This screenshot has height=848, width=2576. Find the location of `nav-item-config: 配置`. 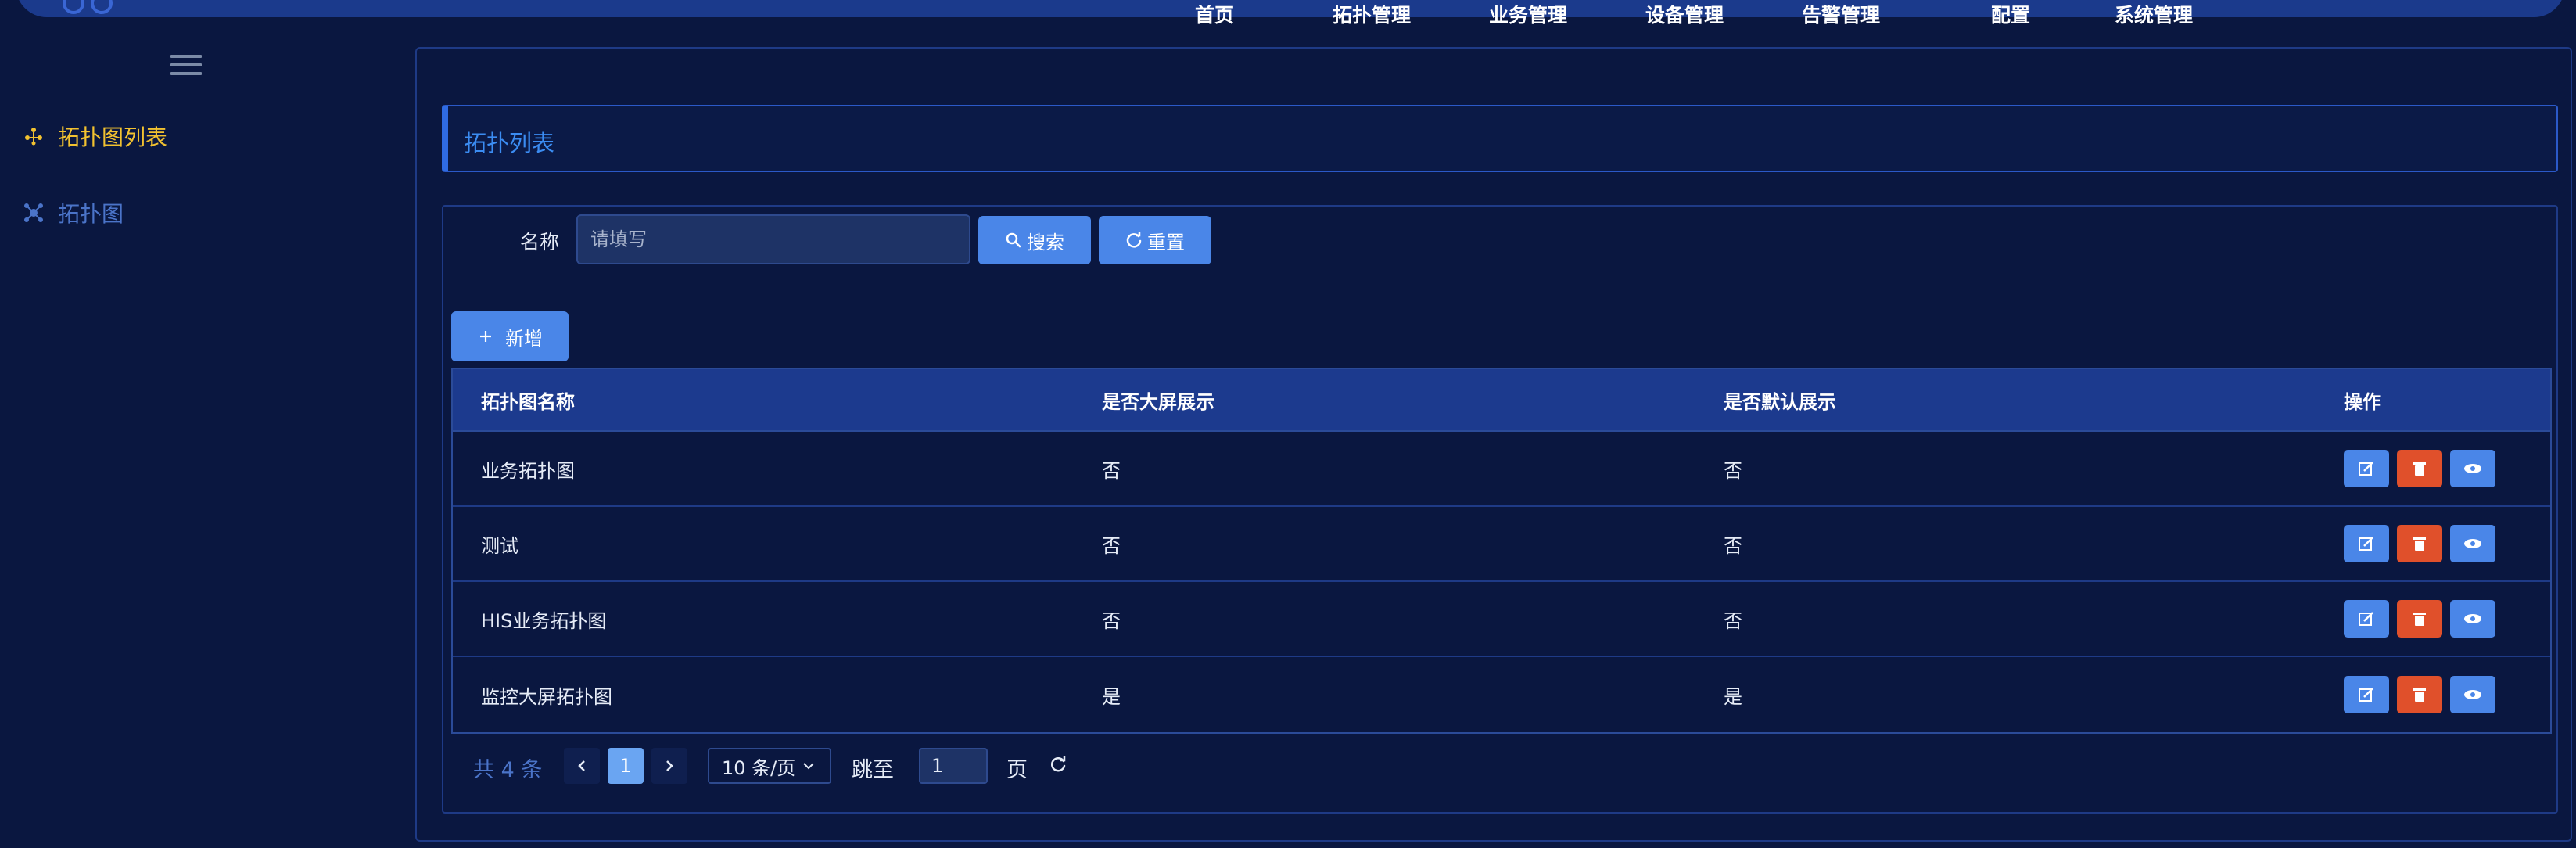

nav-item-config: 配置 is located at coordinates (2010, 14).